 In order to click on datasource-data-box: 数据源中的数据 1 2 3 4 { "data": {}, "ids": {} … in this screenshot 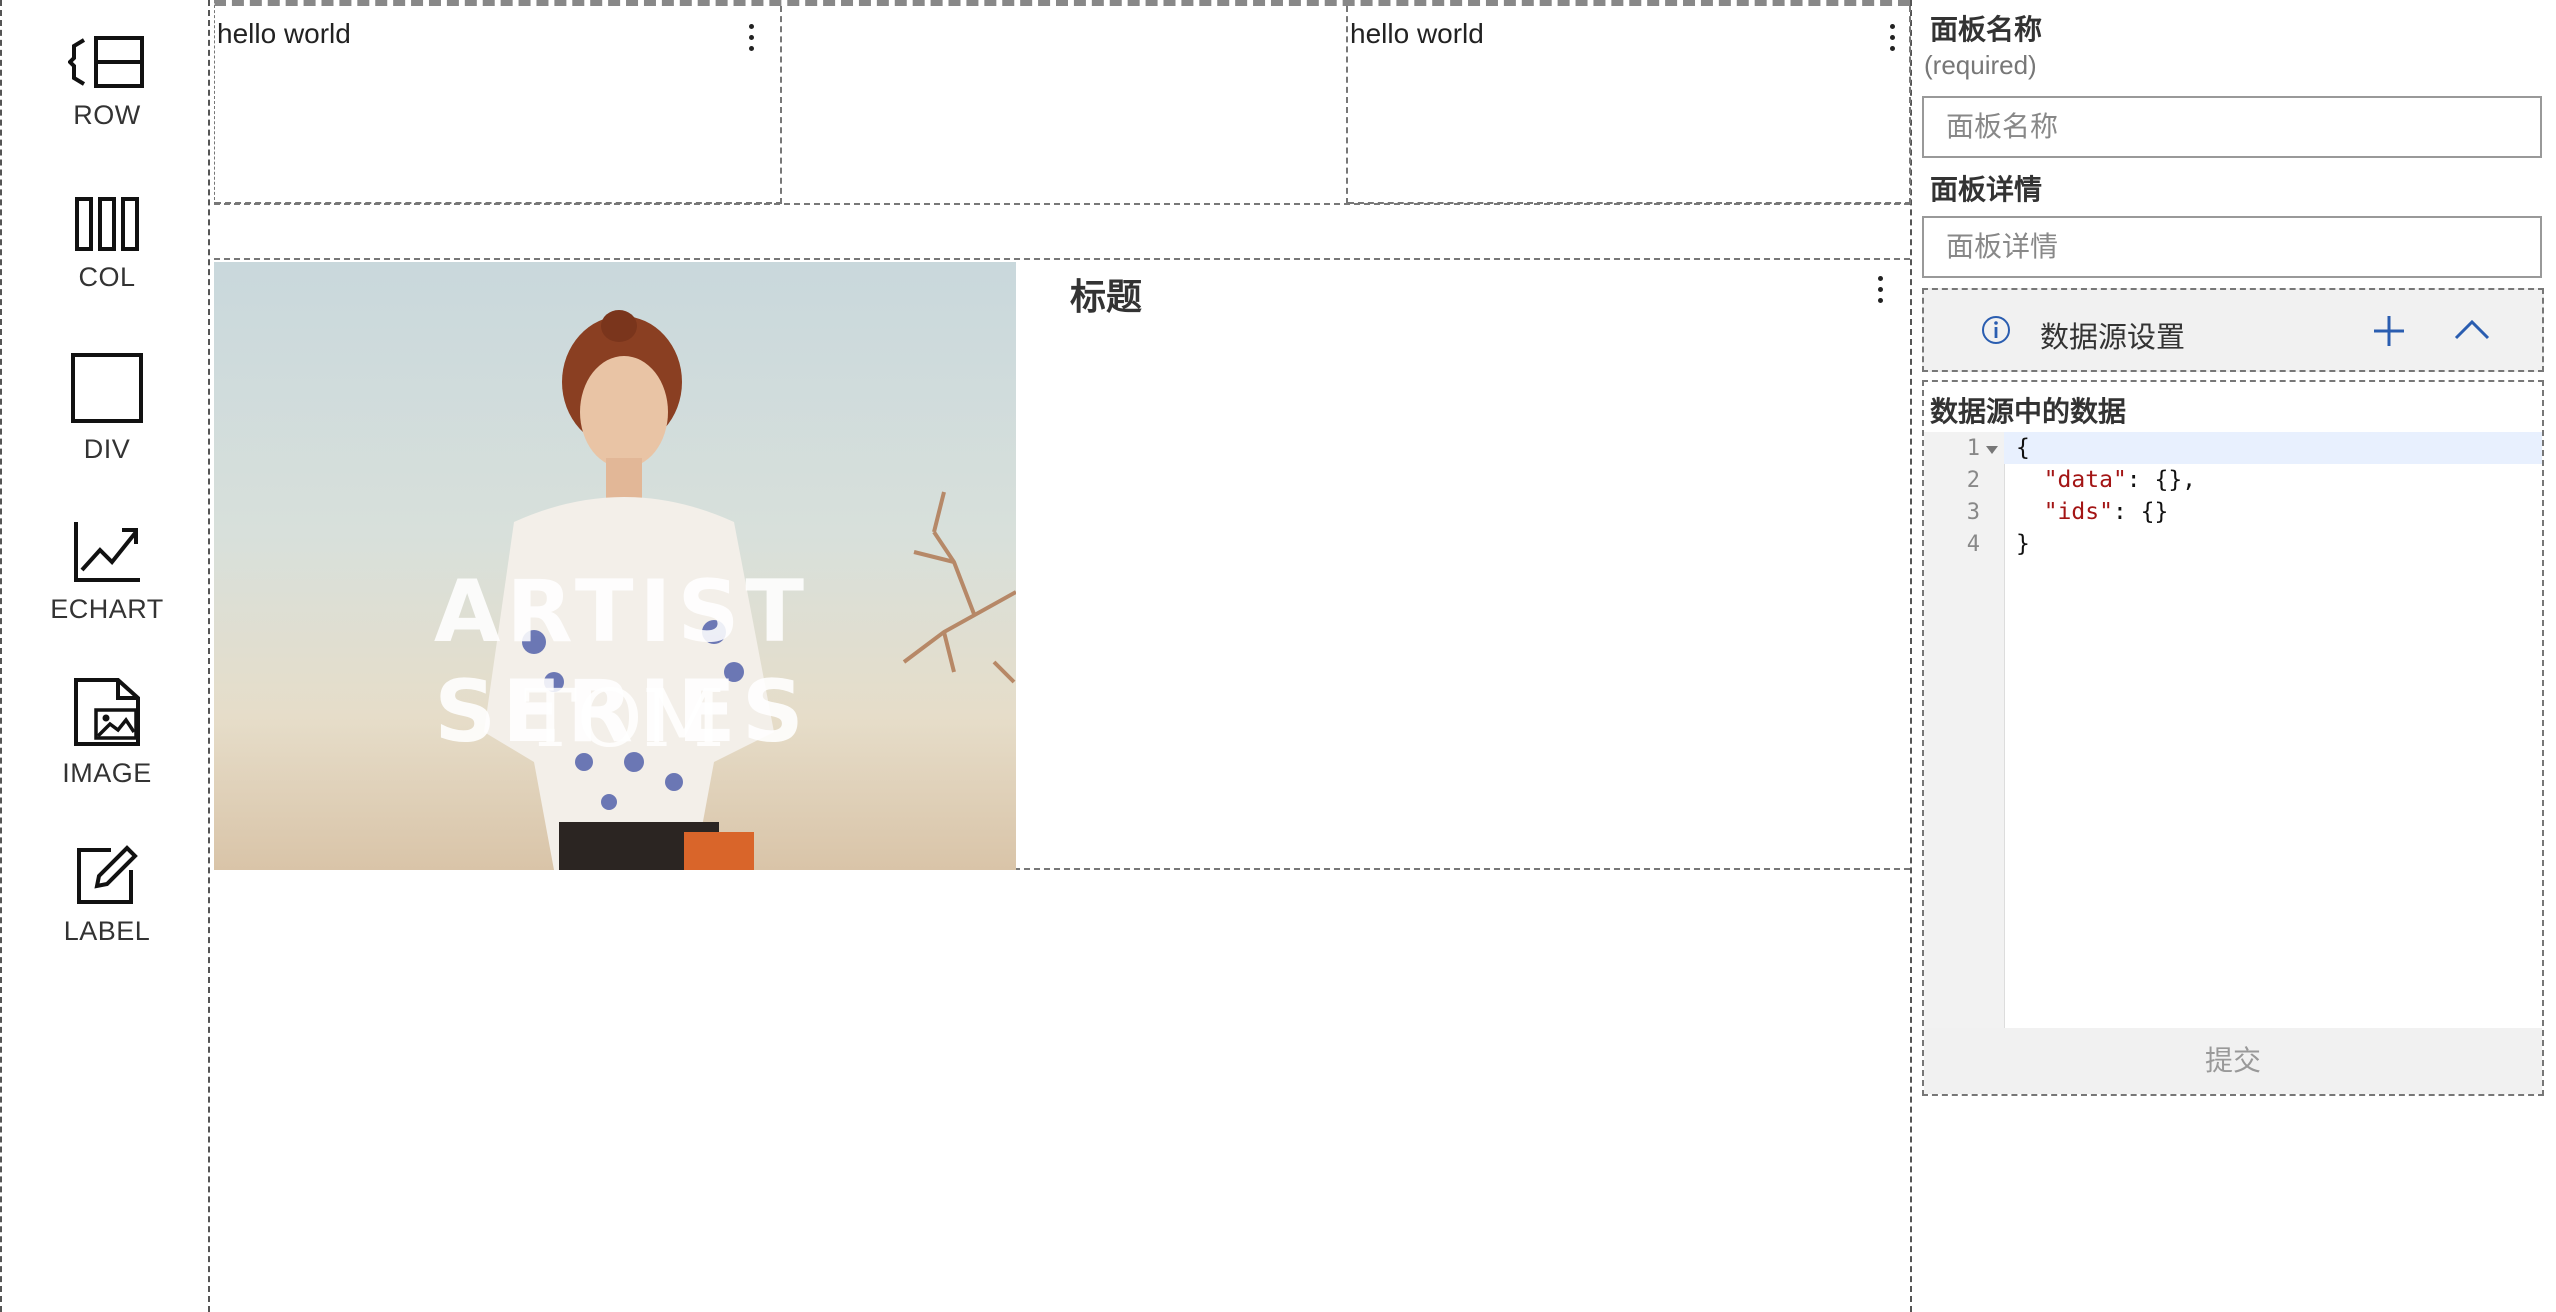, I will do `click(2233, 738)`.